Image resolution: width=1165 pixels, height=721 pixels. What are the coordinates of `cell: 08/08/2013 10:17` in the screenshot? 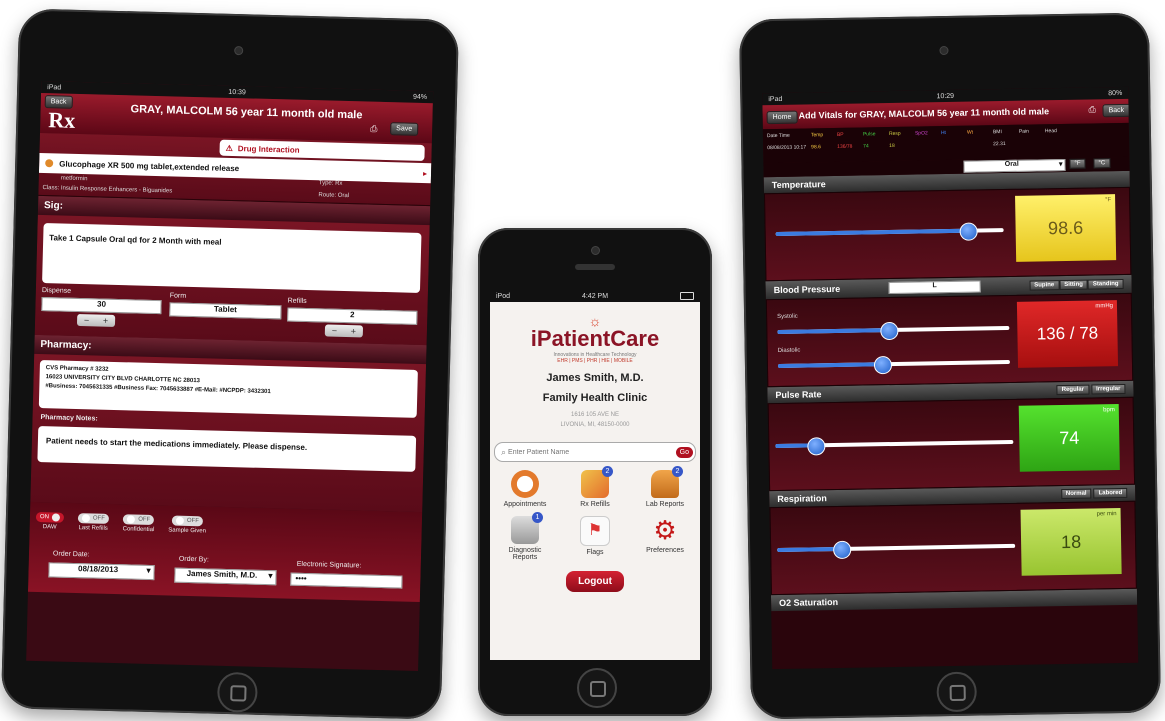 It's located at (787, 148).